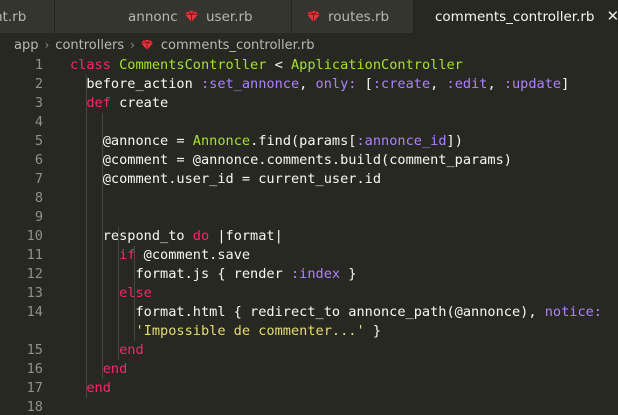 The width and height of the screenshot is (618, 415). I want to click on tab-label: comments_controller.rb, so click(515, 16).